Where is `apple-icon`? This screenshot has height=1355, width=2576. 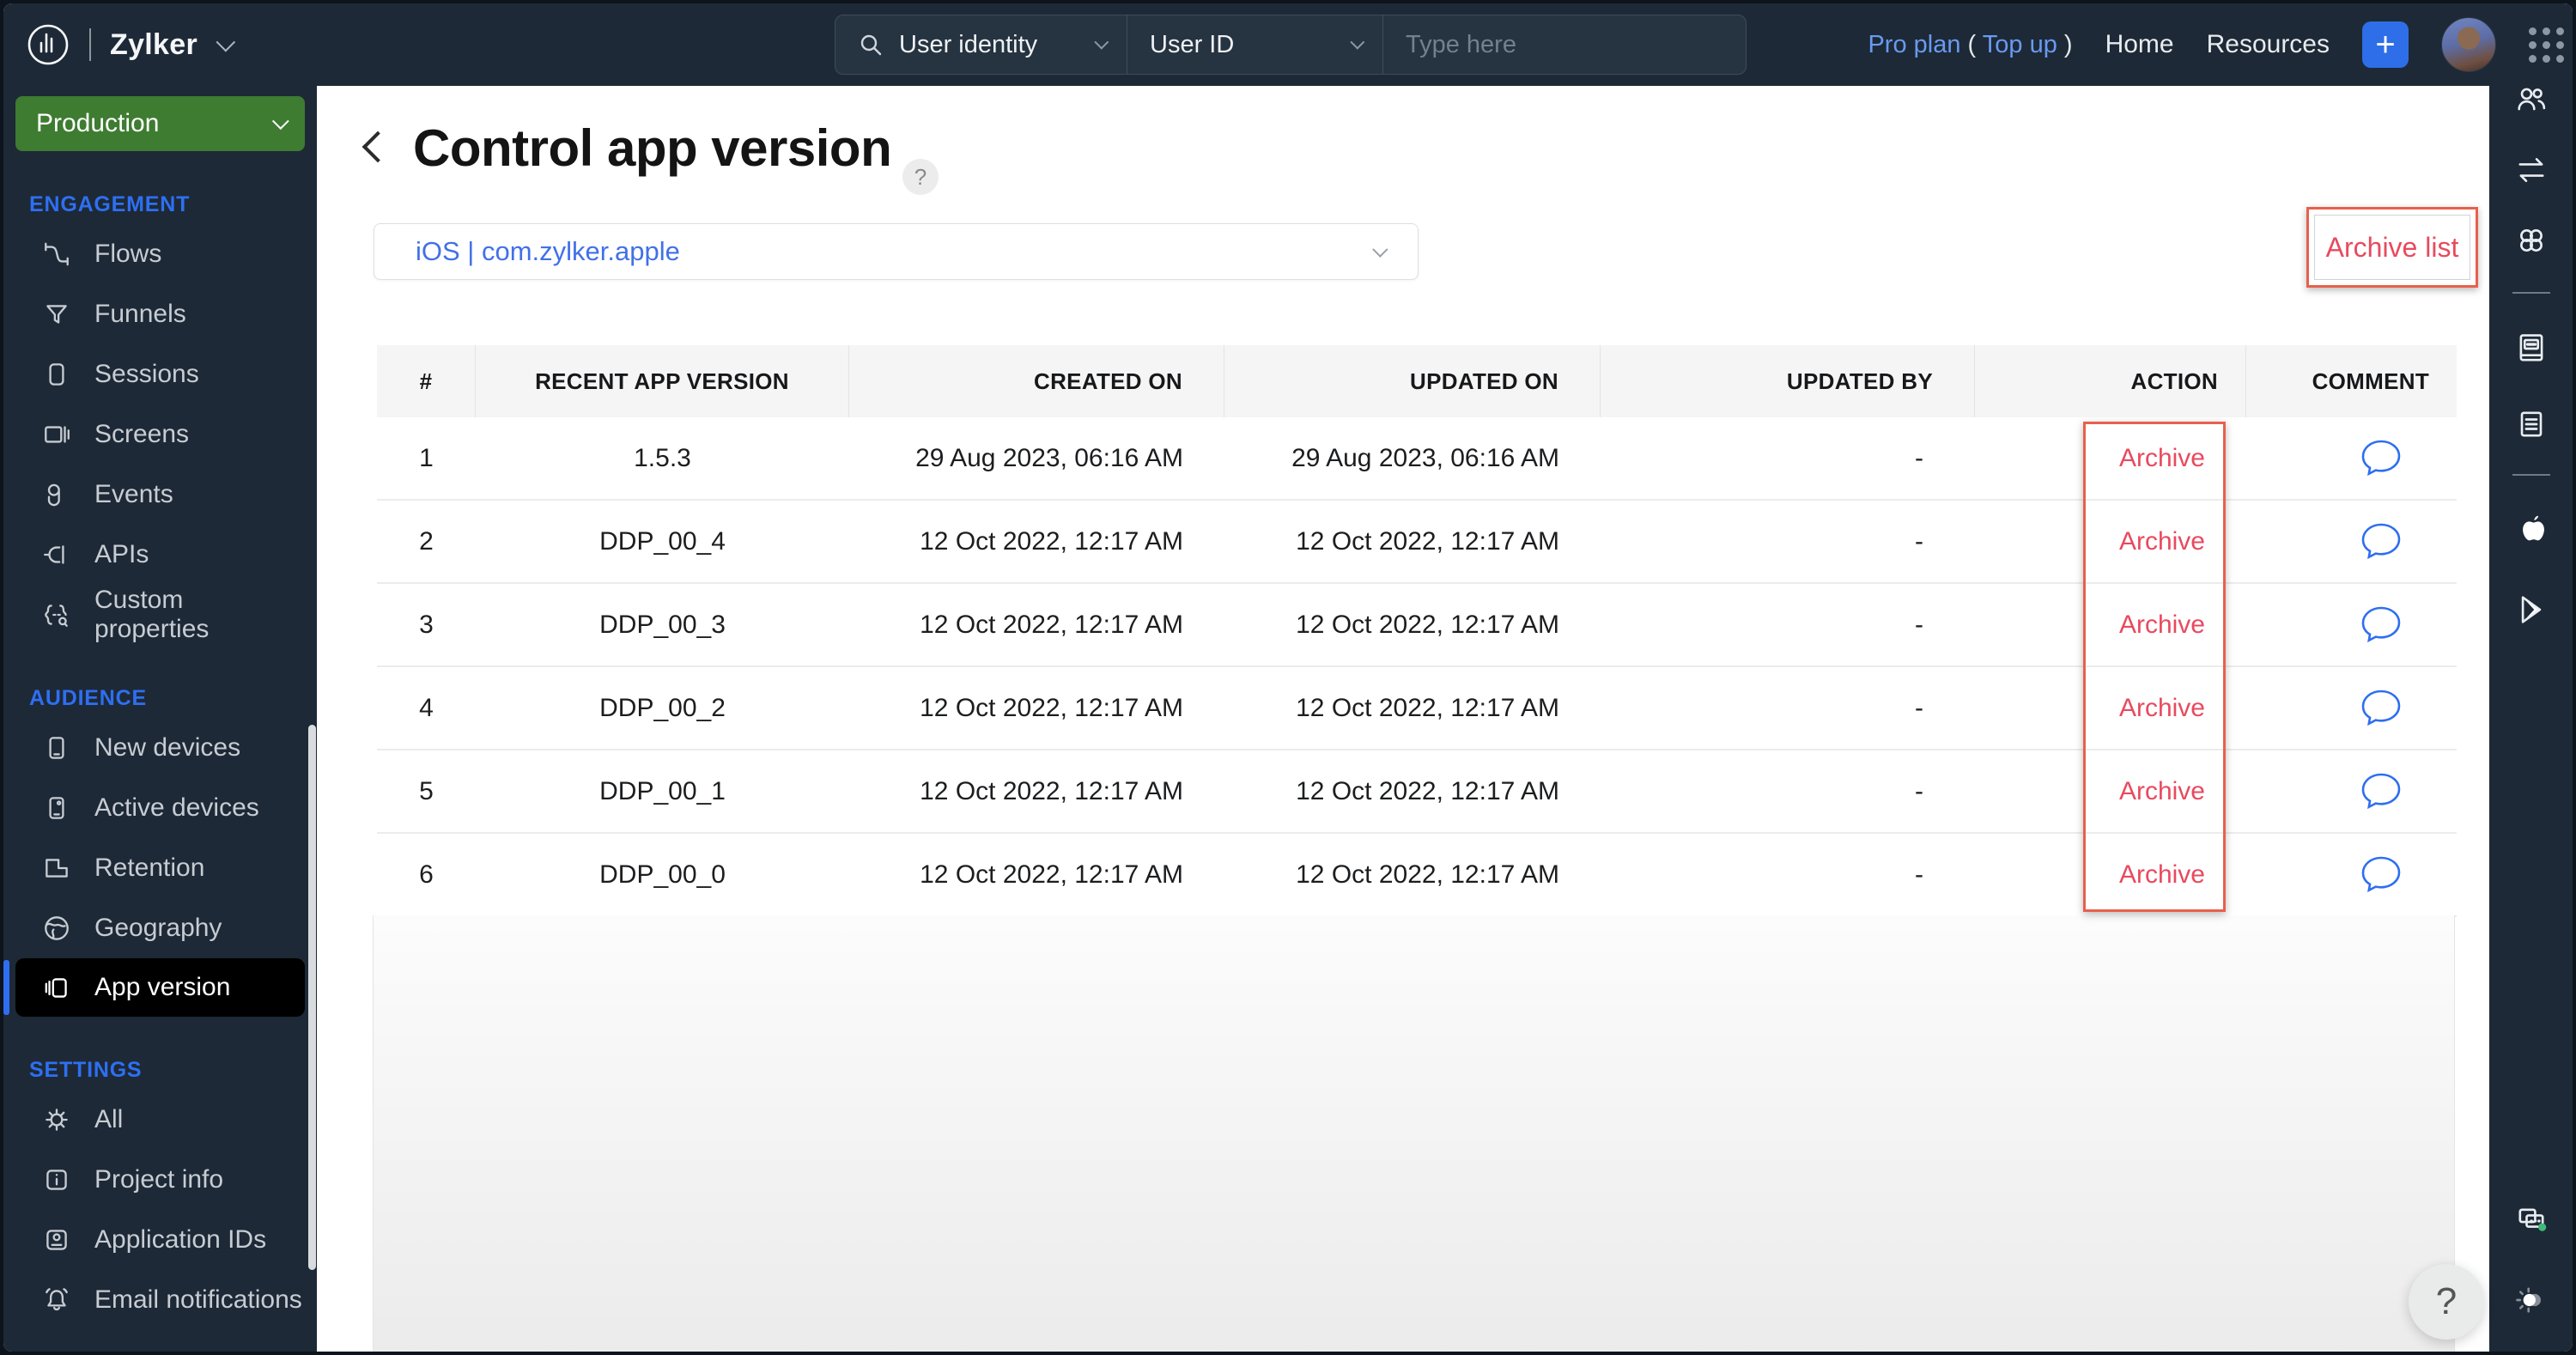
apple-icon is located at coordinates (2531, 527).